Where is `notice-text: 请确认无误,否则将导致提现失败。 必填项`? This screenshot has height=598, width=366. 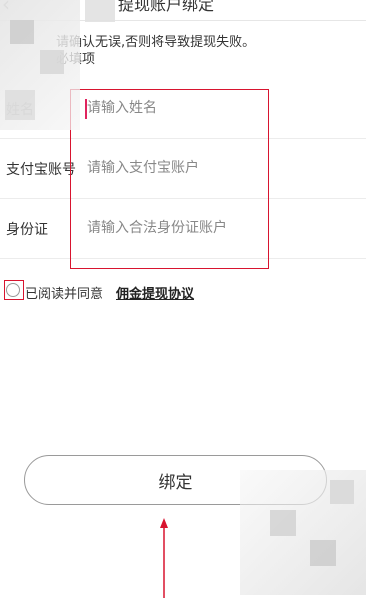 notice-text: 请确认无误,否则将导致提现失败。 必填项 is located at coordinates (201, 51).